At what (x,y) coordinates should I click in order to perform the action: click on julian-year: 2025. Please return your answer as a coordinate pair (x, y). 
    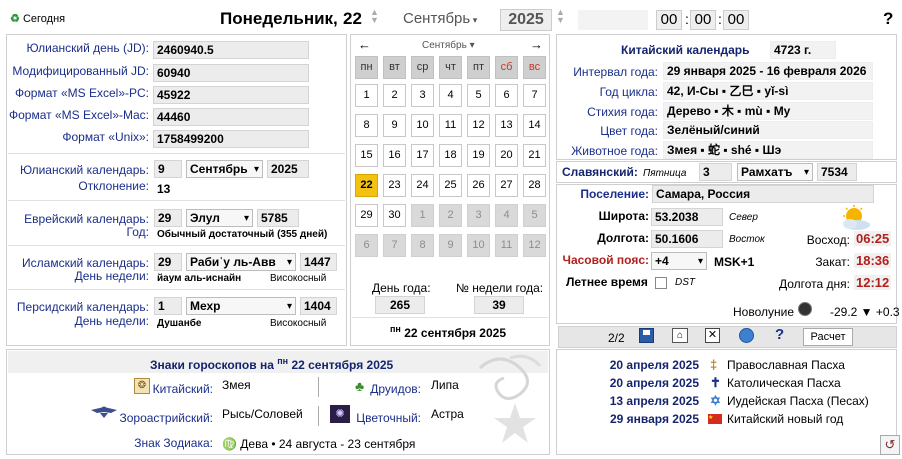
    Looking at the image, I should click on (288, 169).